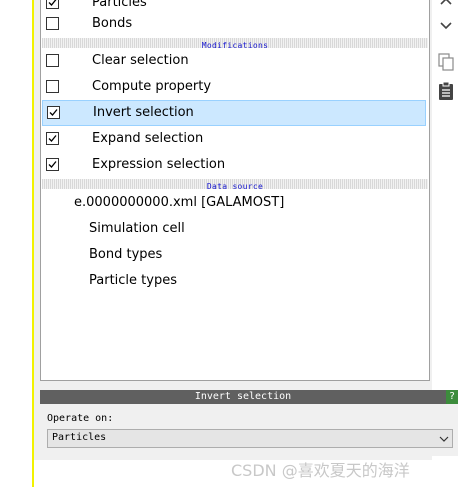 The height and width of the screenshot is (487, 458). What do you see at coordinates (159, 164) in the screenshot?
I see `modifier-label: Expression selection` at bounding box center [159, 164].